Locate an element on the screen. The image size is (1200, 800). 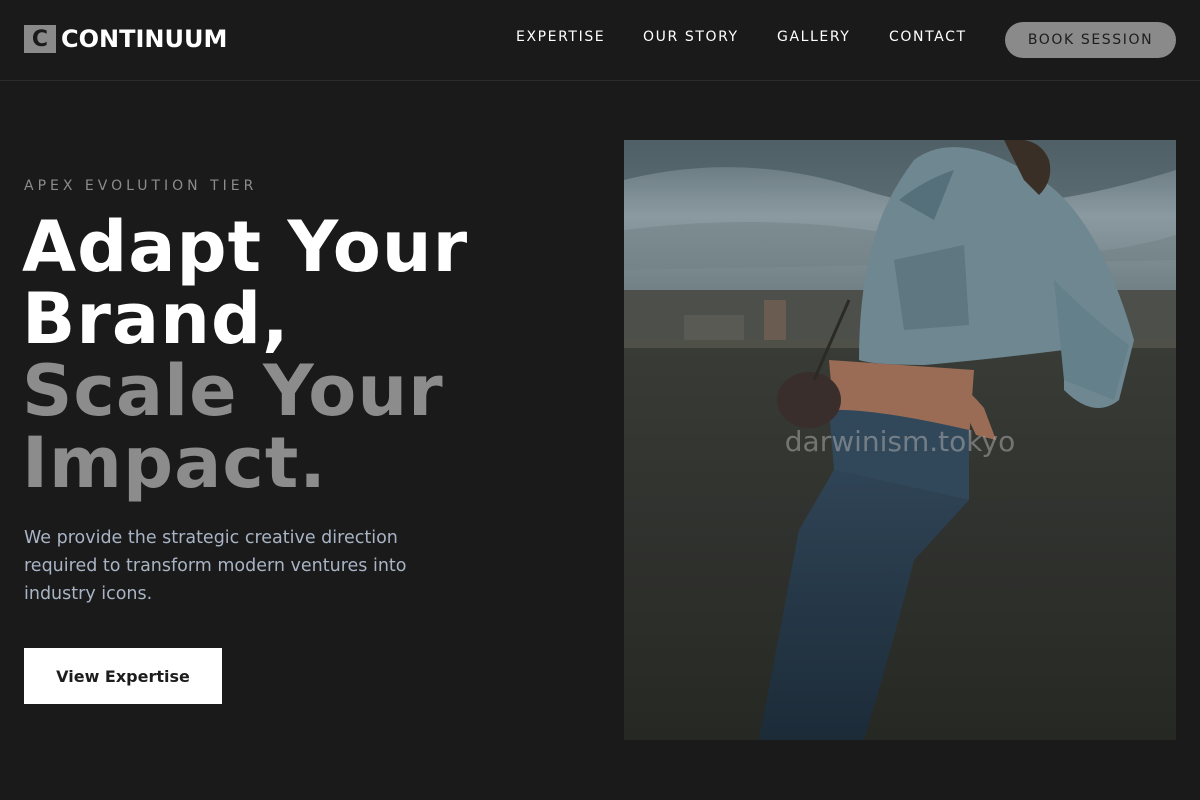
nav-link-expertise: EXPERTISE is located at coordinates (560, 37).